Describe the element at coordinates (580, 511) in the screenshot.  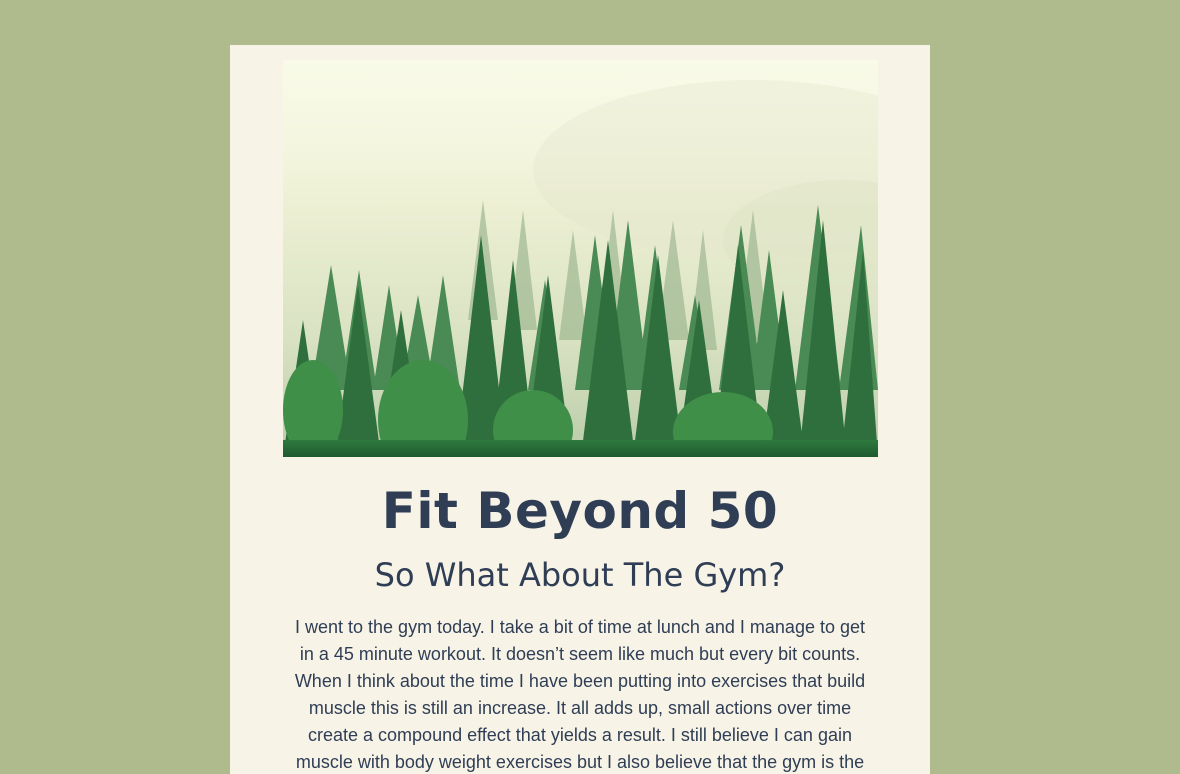
I see `page-title: Fit Beyond 50` at that location.